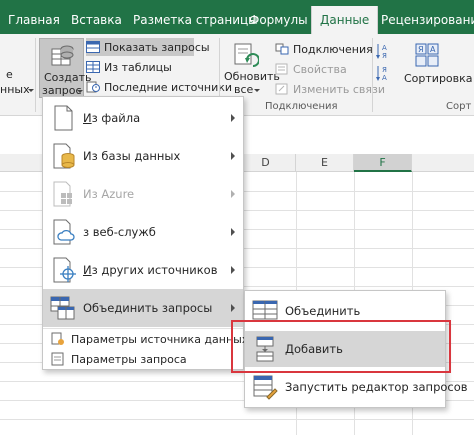  What do you see at coordinates (62, 308) in the screenshot?
I see `combine-queries-icon` at bounding box center [62, 308].